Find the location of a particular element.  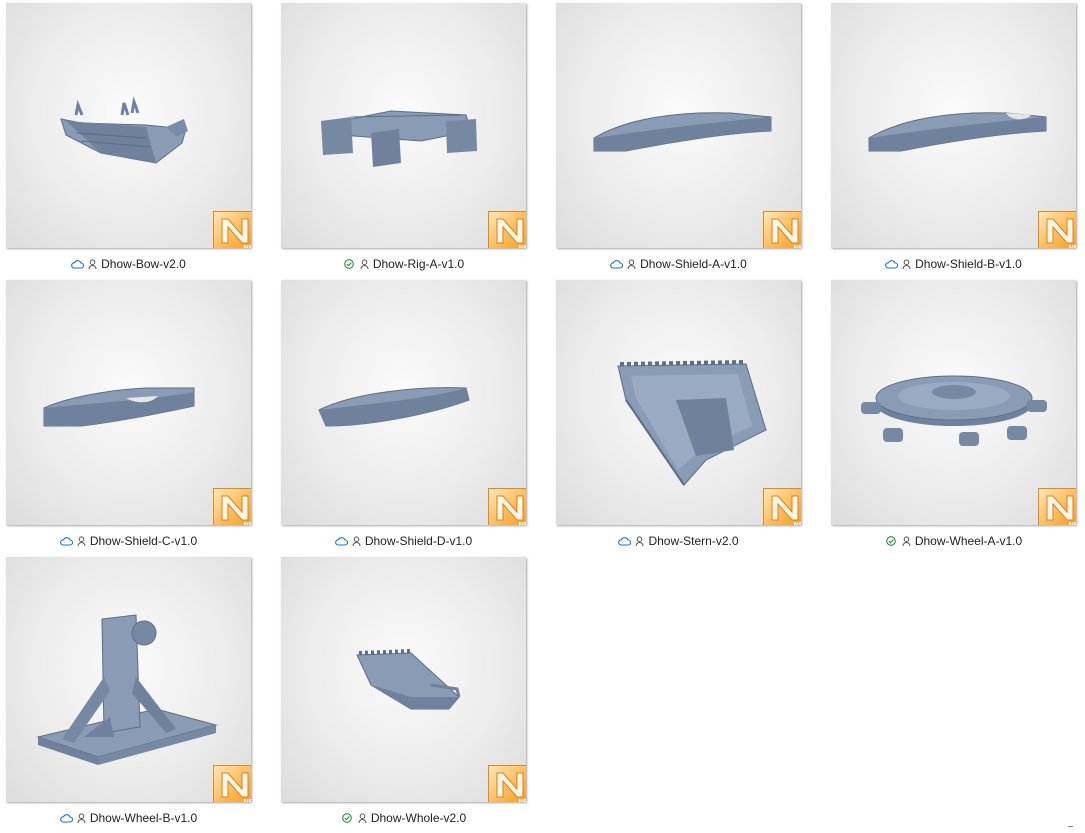

file-name: Dhow-Wheel-A-v1.0 is located at coordinates (968, 541).